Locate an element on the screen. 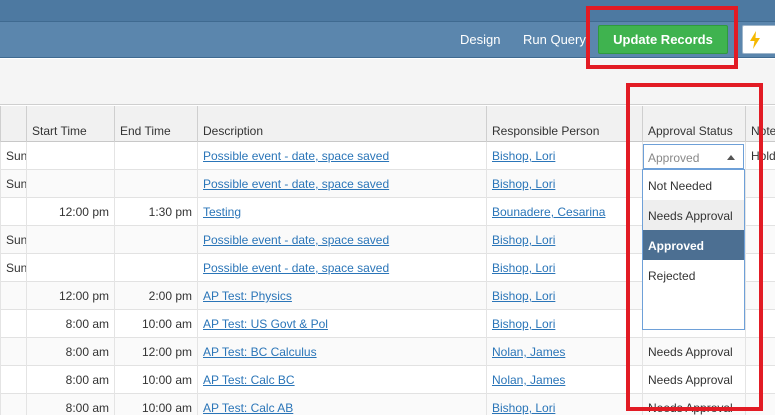  column-header-notes: Note is located at coordinates (760, 124).